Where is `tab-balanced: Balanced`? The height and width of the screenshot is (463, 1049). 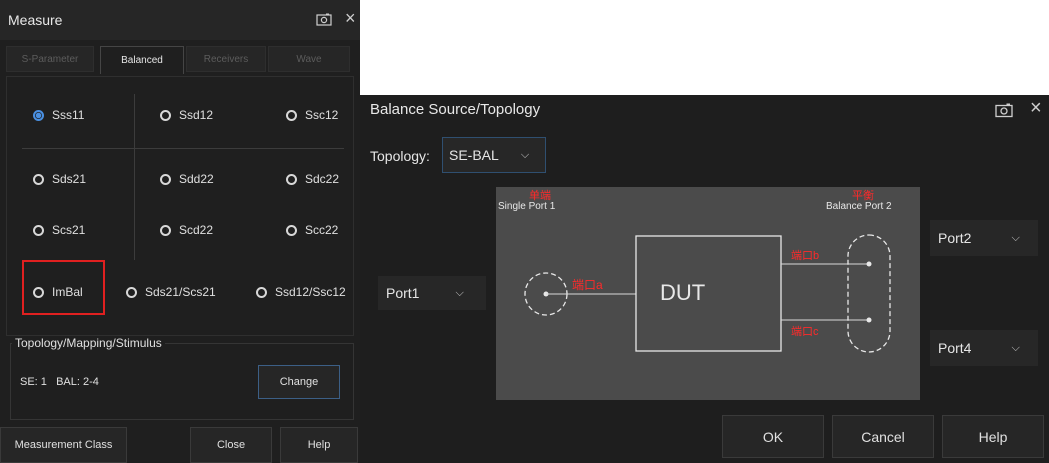 tab-balanced: Balanced is located at coordinates (142, 60).